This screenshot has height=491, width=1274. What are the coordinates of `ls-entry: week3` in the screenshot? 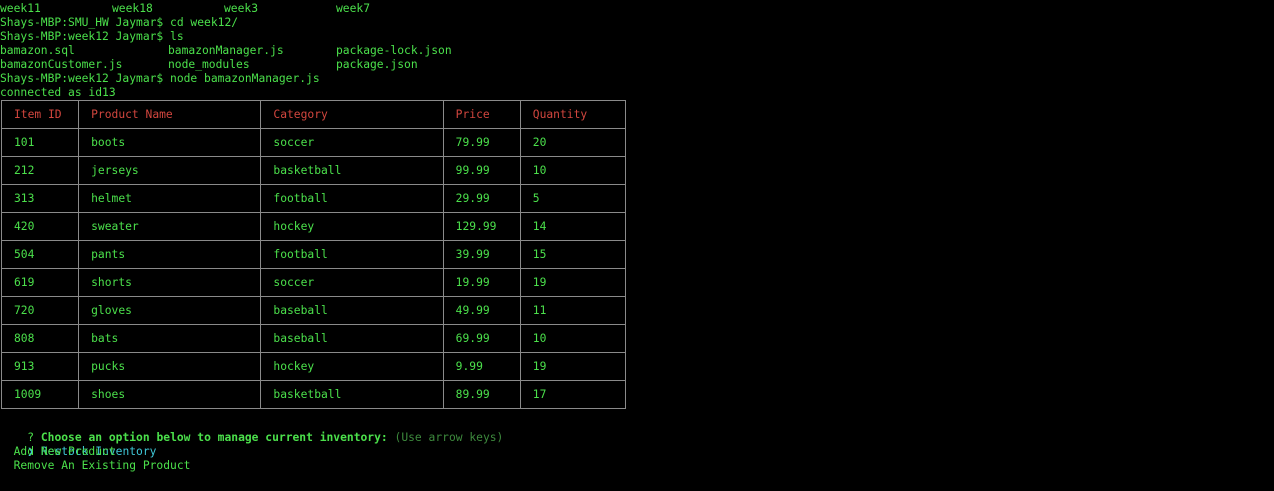 It's located at (241, 8).